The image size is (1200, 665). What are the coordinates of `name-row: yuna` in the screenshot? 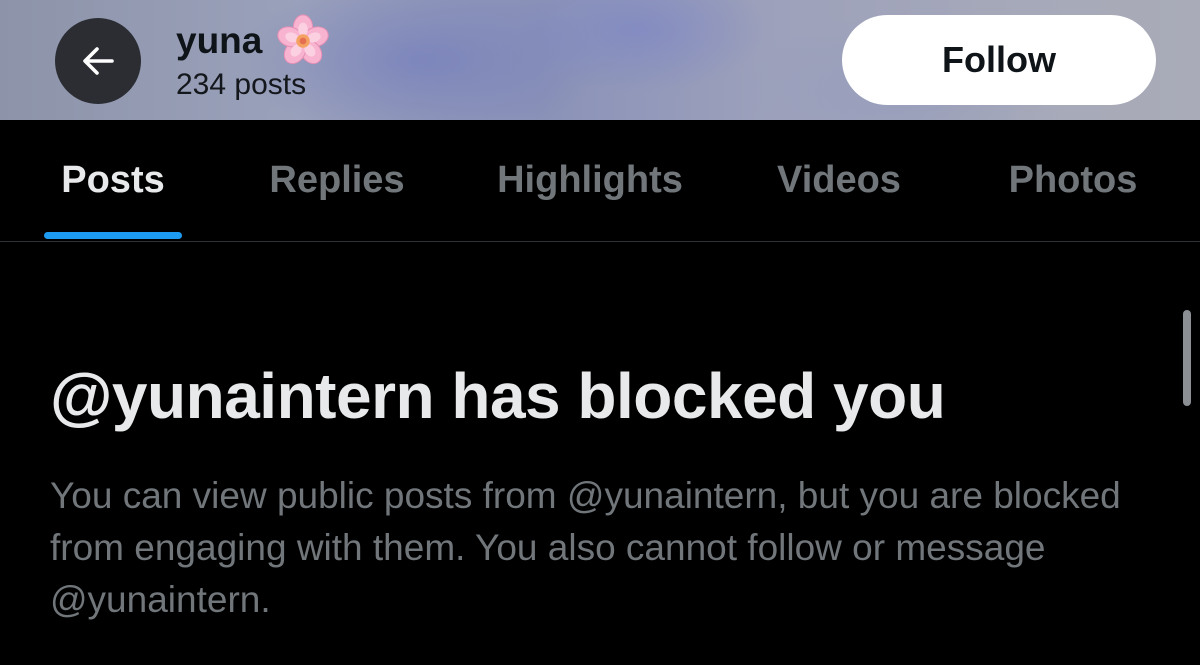 It's located at (254, 40).